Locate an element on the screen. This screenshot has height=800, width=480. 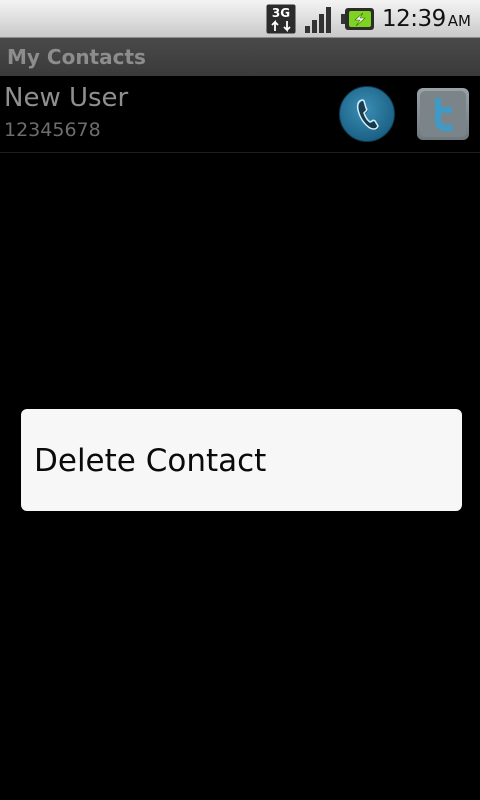
status-clock: 12:39 AM is located at coordinates (426, 19).